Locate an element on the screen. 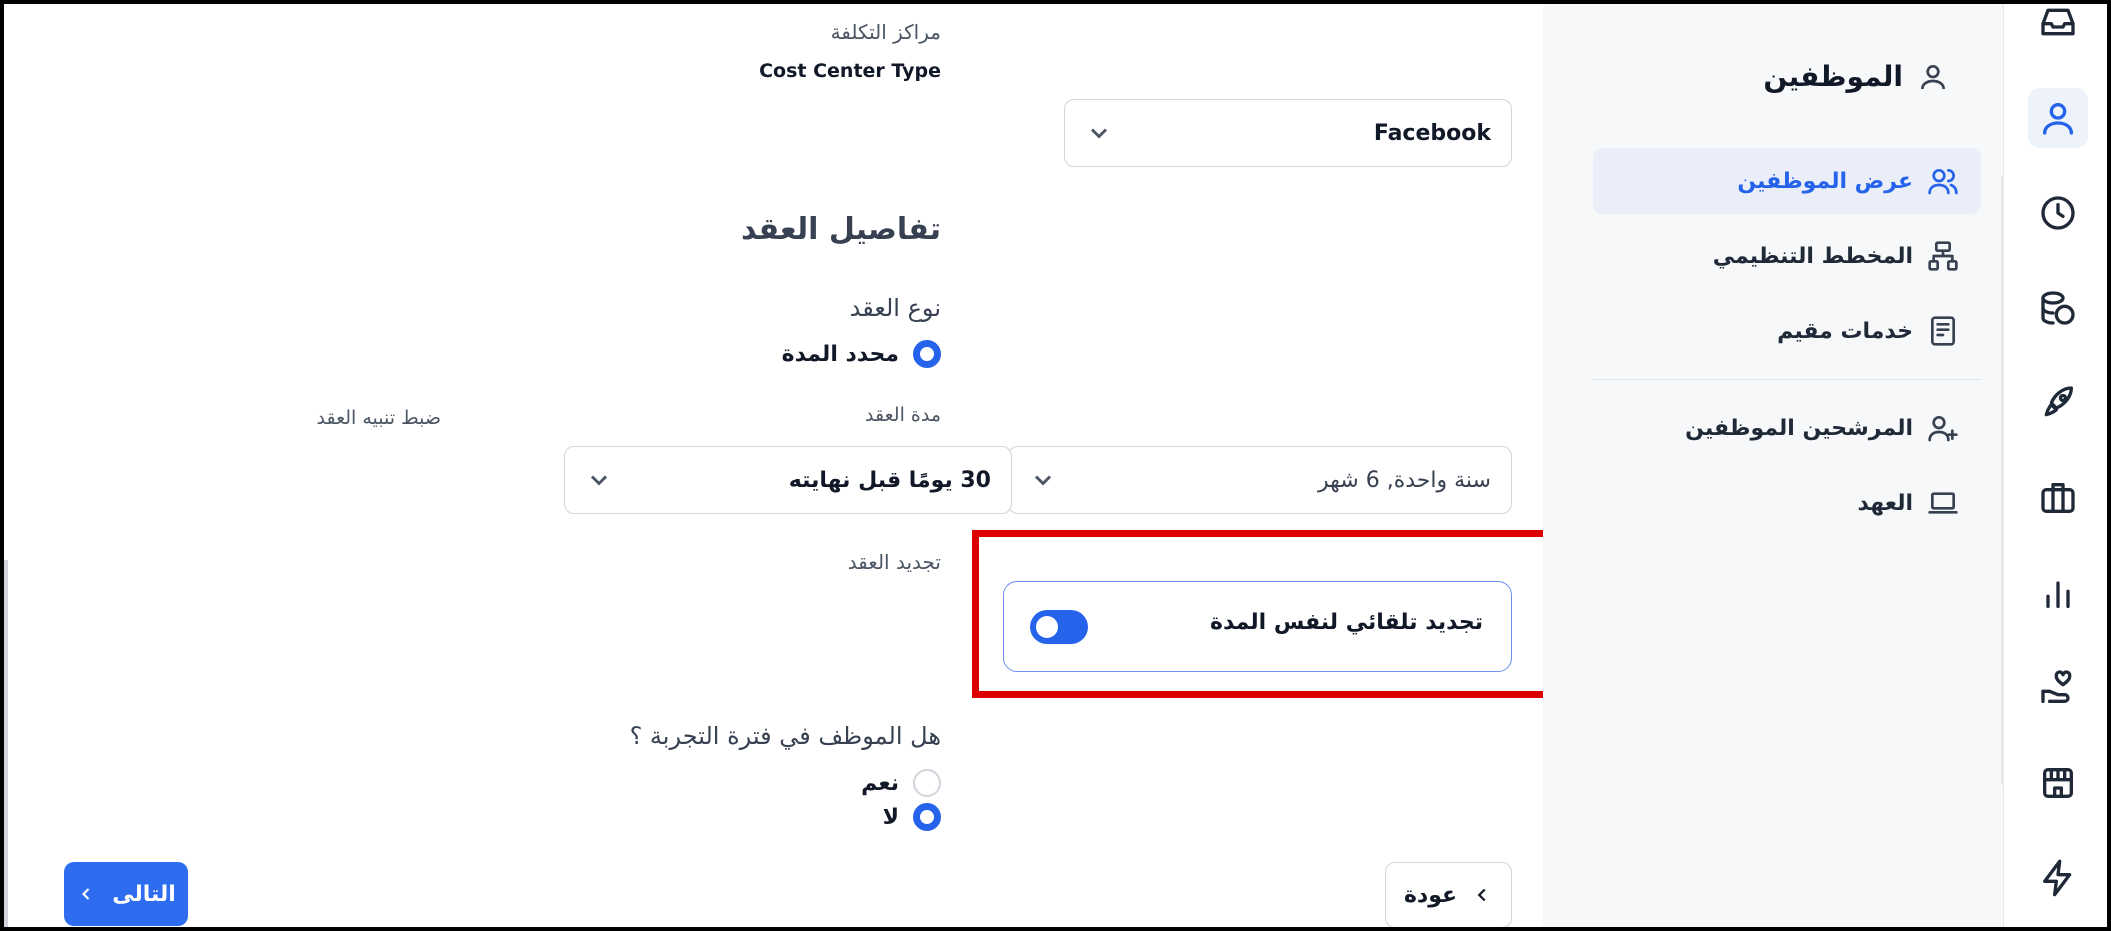  next-button: التالى is located at coordinates (126, 894).